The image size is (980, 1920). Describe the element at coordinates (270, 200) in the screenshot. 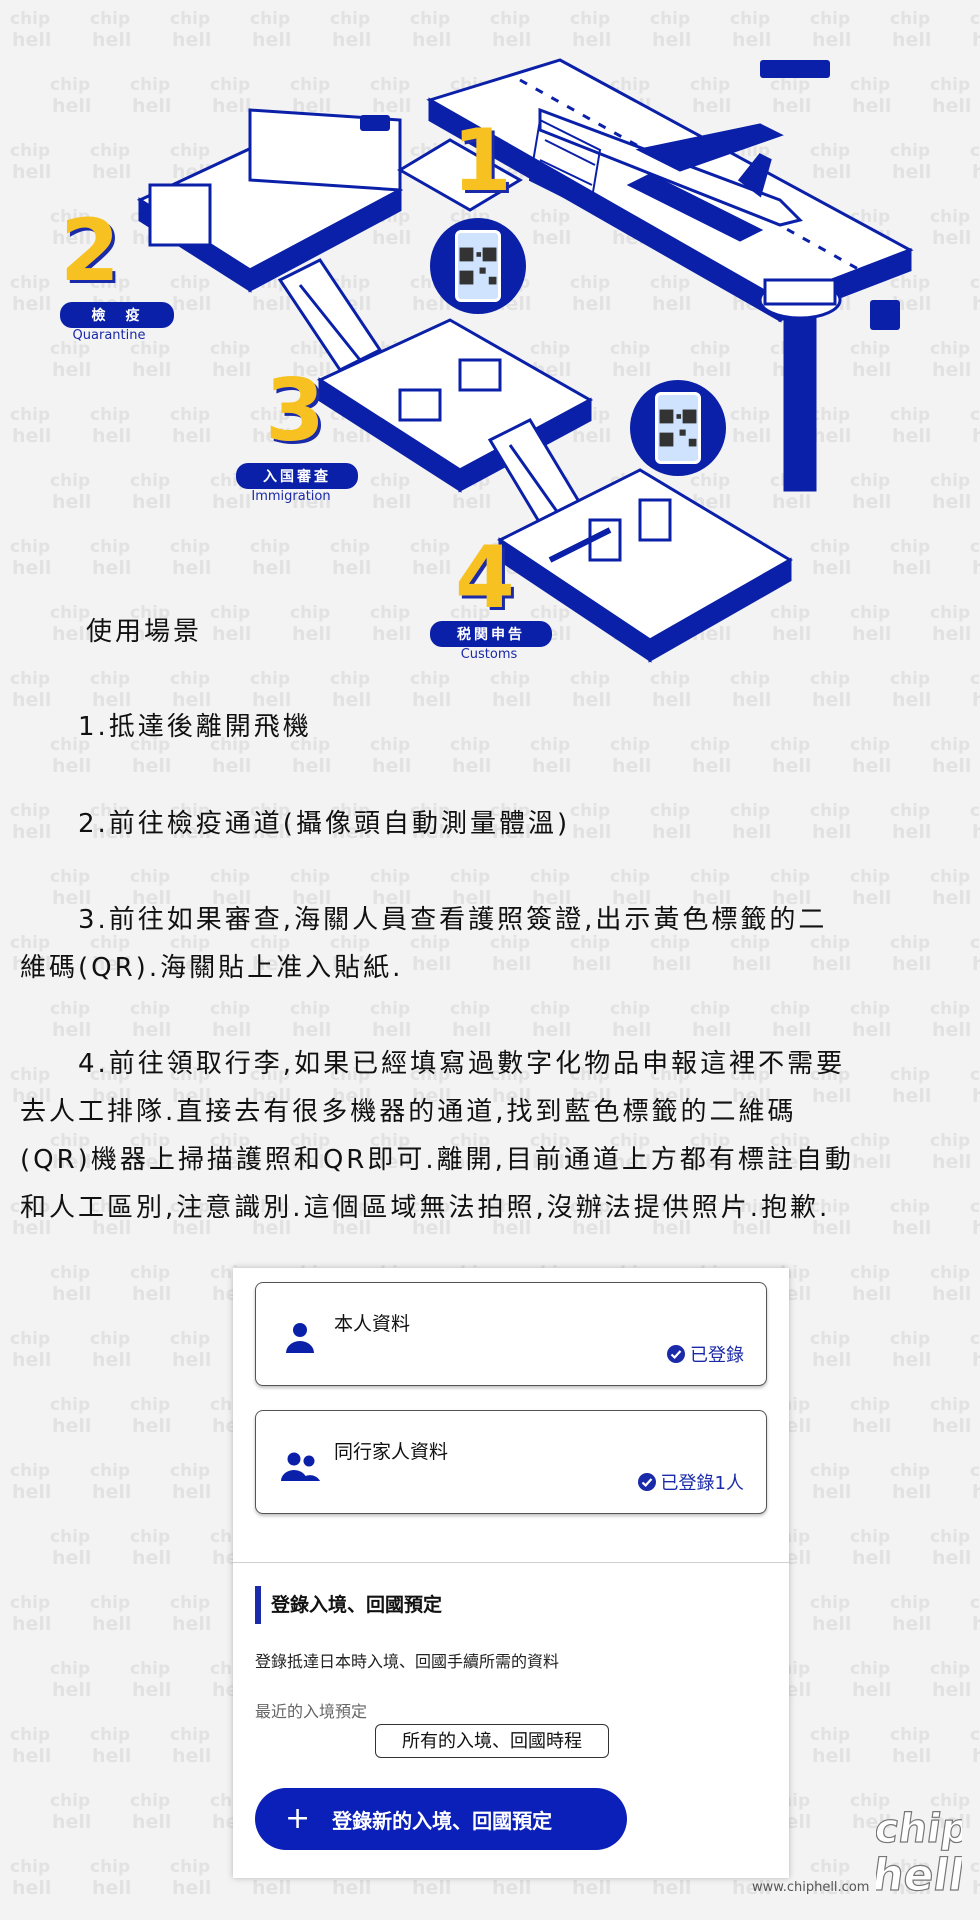

I see `quarantine-floor` at that location.